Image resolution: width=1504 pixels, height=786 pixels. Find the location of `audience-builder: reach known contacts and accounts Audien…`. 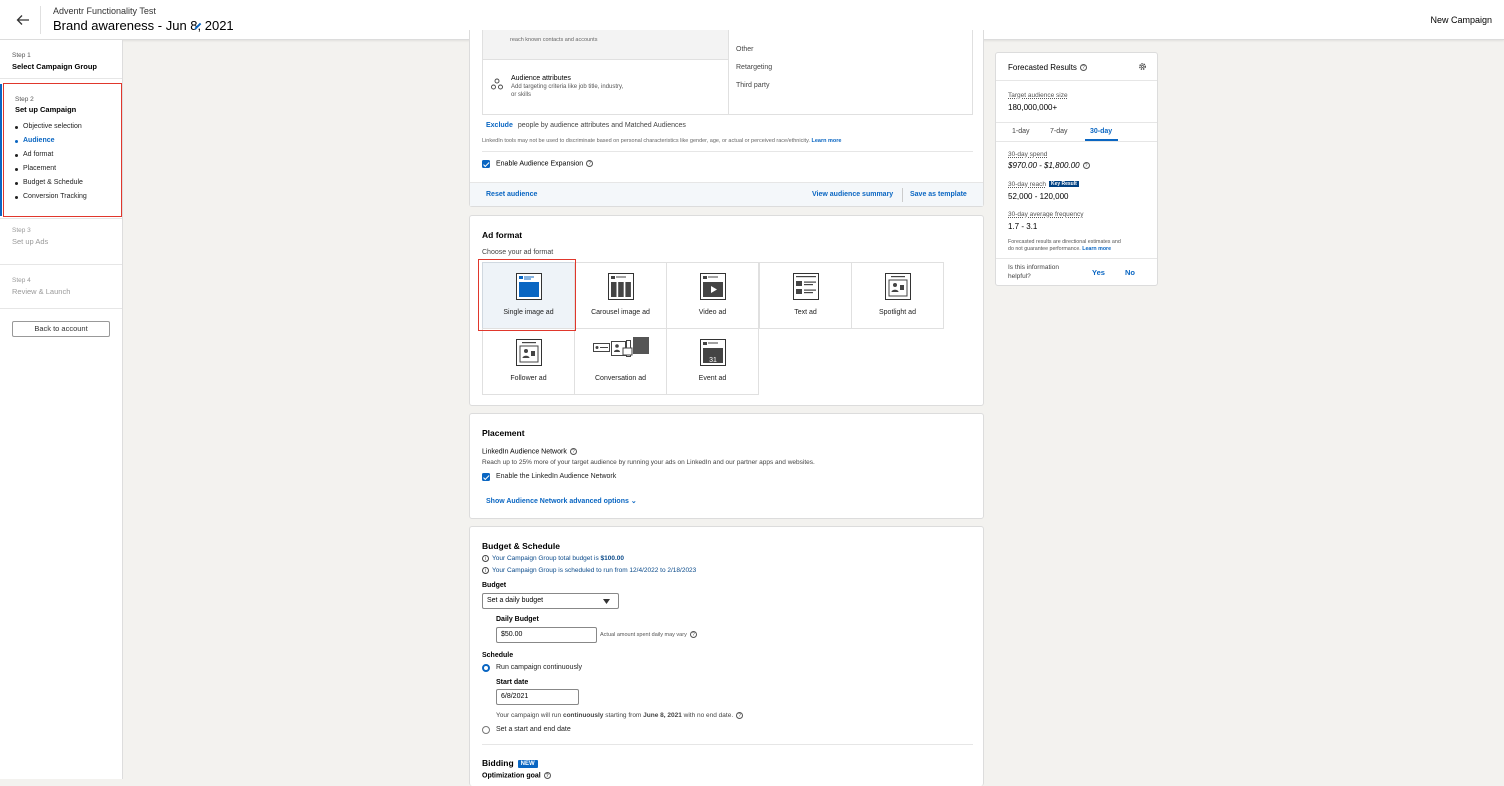

audience-builder: reach known contacts and accounts Audien… is located at coordinates (727, 72).